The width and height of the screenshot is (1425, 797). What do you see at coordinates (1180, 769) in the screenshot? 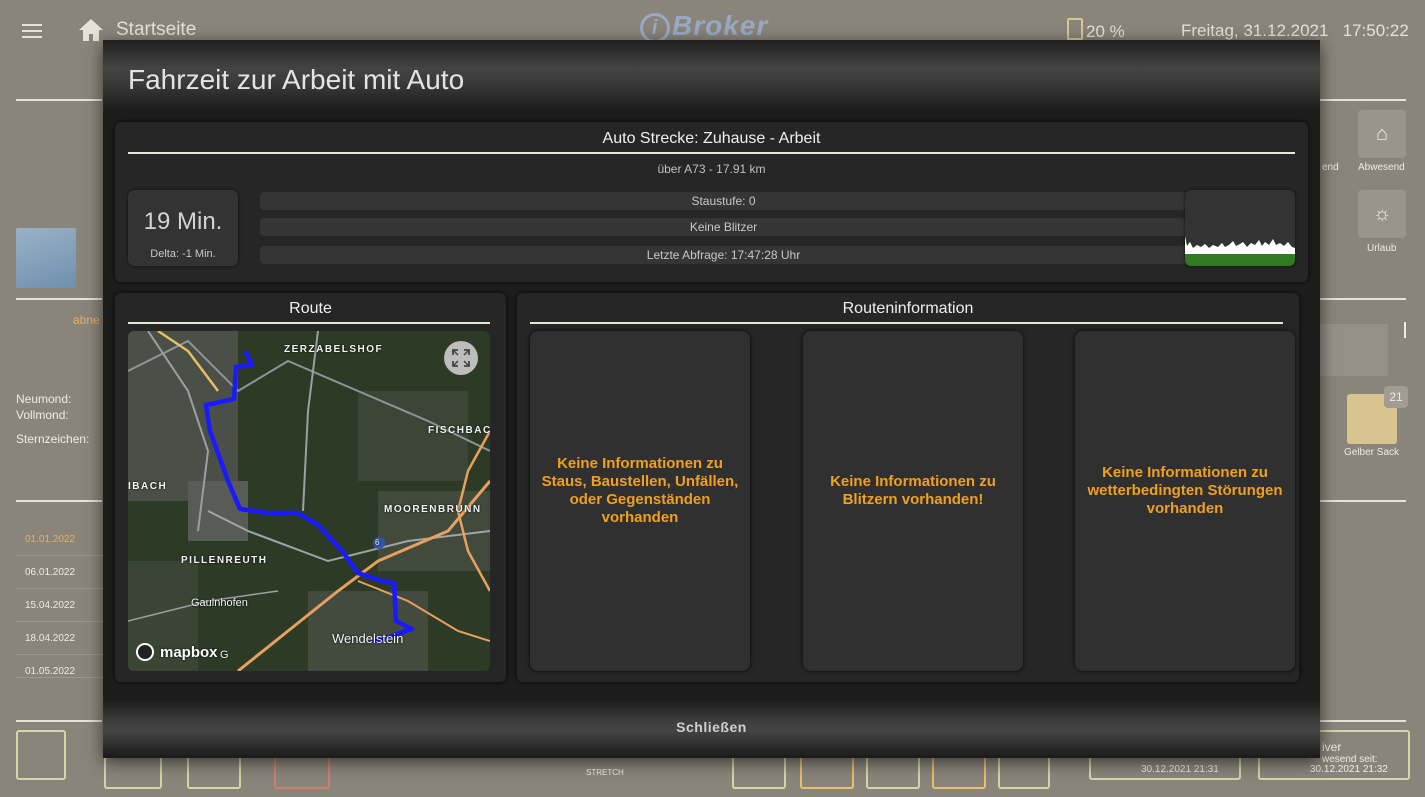
I see `status-time: 30.12.2021 21:31` at bounding box center [1180, 769].